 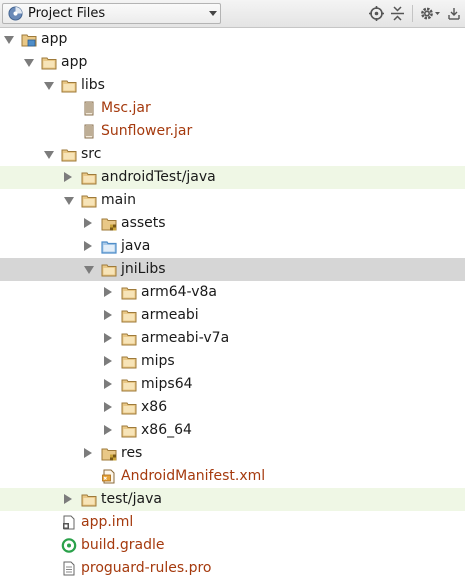 What do you see at coordinates (67, 13) in the screenshot?
I see `project-view-label: Project Files` at bounding box center [67, 13].